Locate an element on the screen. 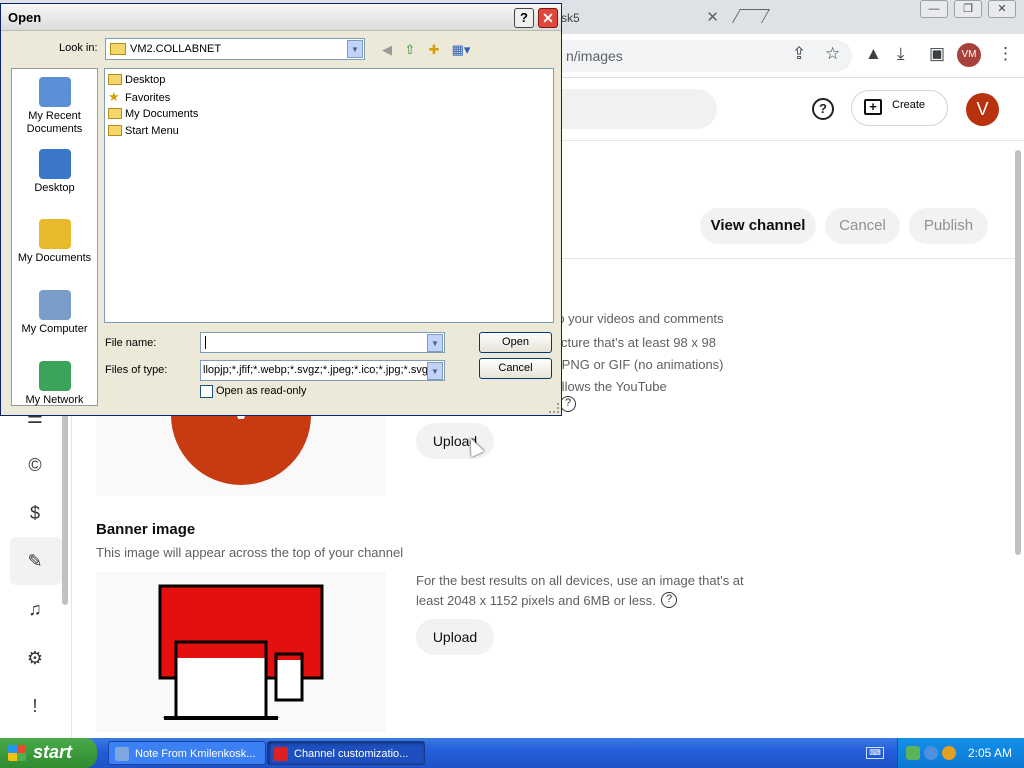  divider is located at coordinates (788, 258).